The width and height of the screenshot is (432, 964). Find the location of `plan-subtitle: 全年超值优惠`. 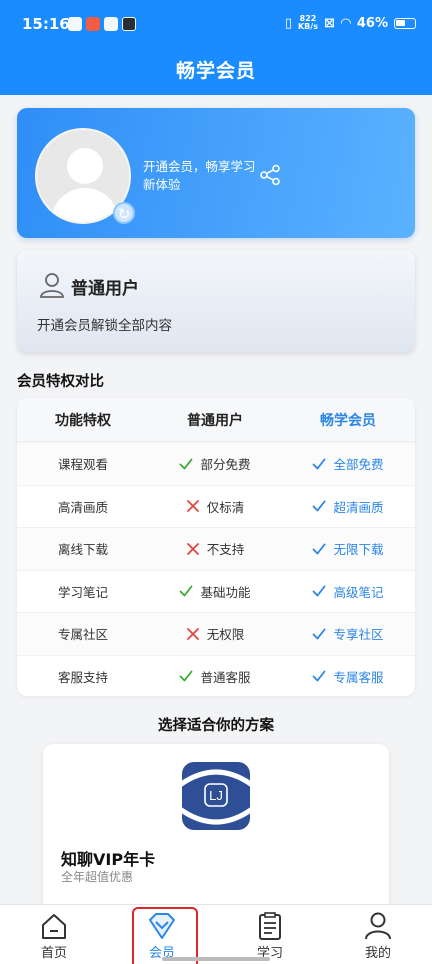

plan-subtitle: 全年超值优惠 is located at coordinates (97, 877).